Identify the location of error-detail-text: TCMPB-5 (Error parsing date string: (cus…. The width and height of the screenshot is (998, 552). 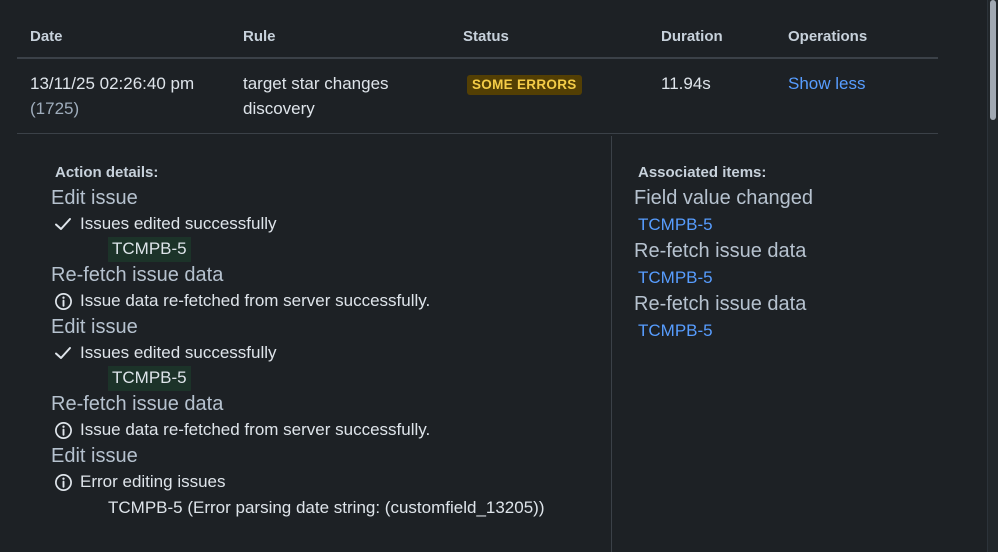
(326, 507).